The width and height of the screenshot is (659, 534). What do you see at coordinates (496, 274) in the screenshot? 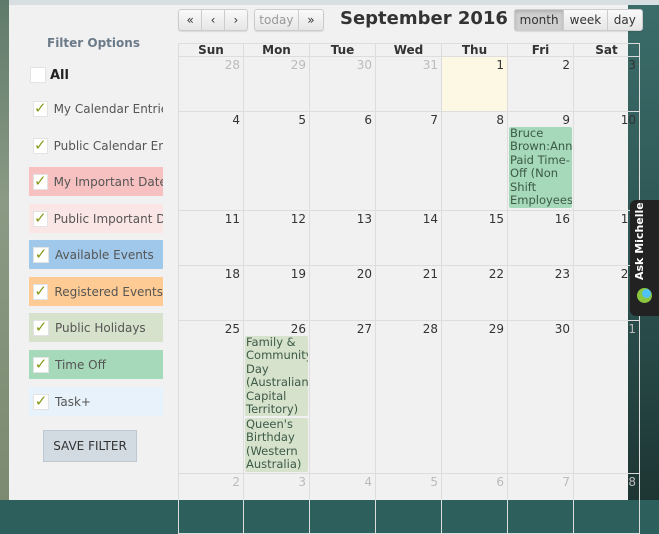
I see `day-number: 22` at bounding box center [496, 274].